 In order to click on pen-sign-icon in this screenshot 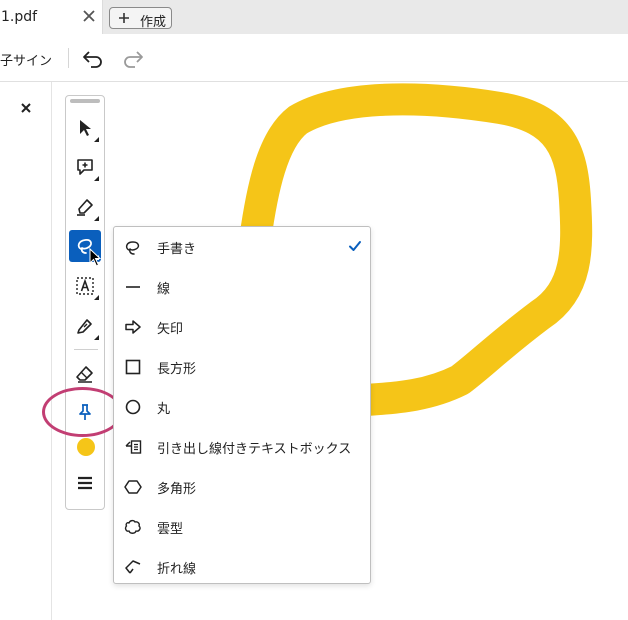, I will do `click(84, 326)`.